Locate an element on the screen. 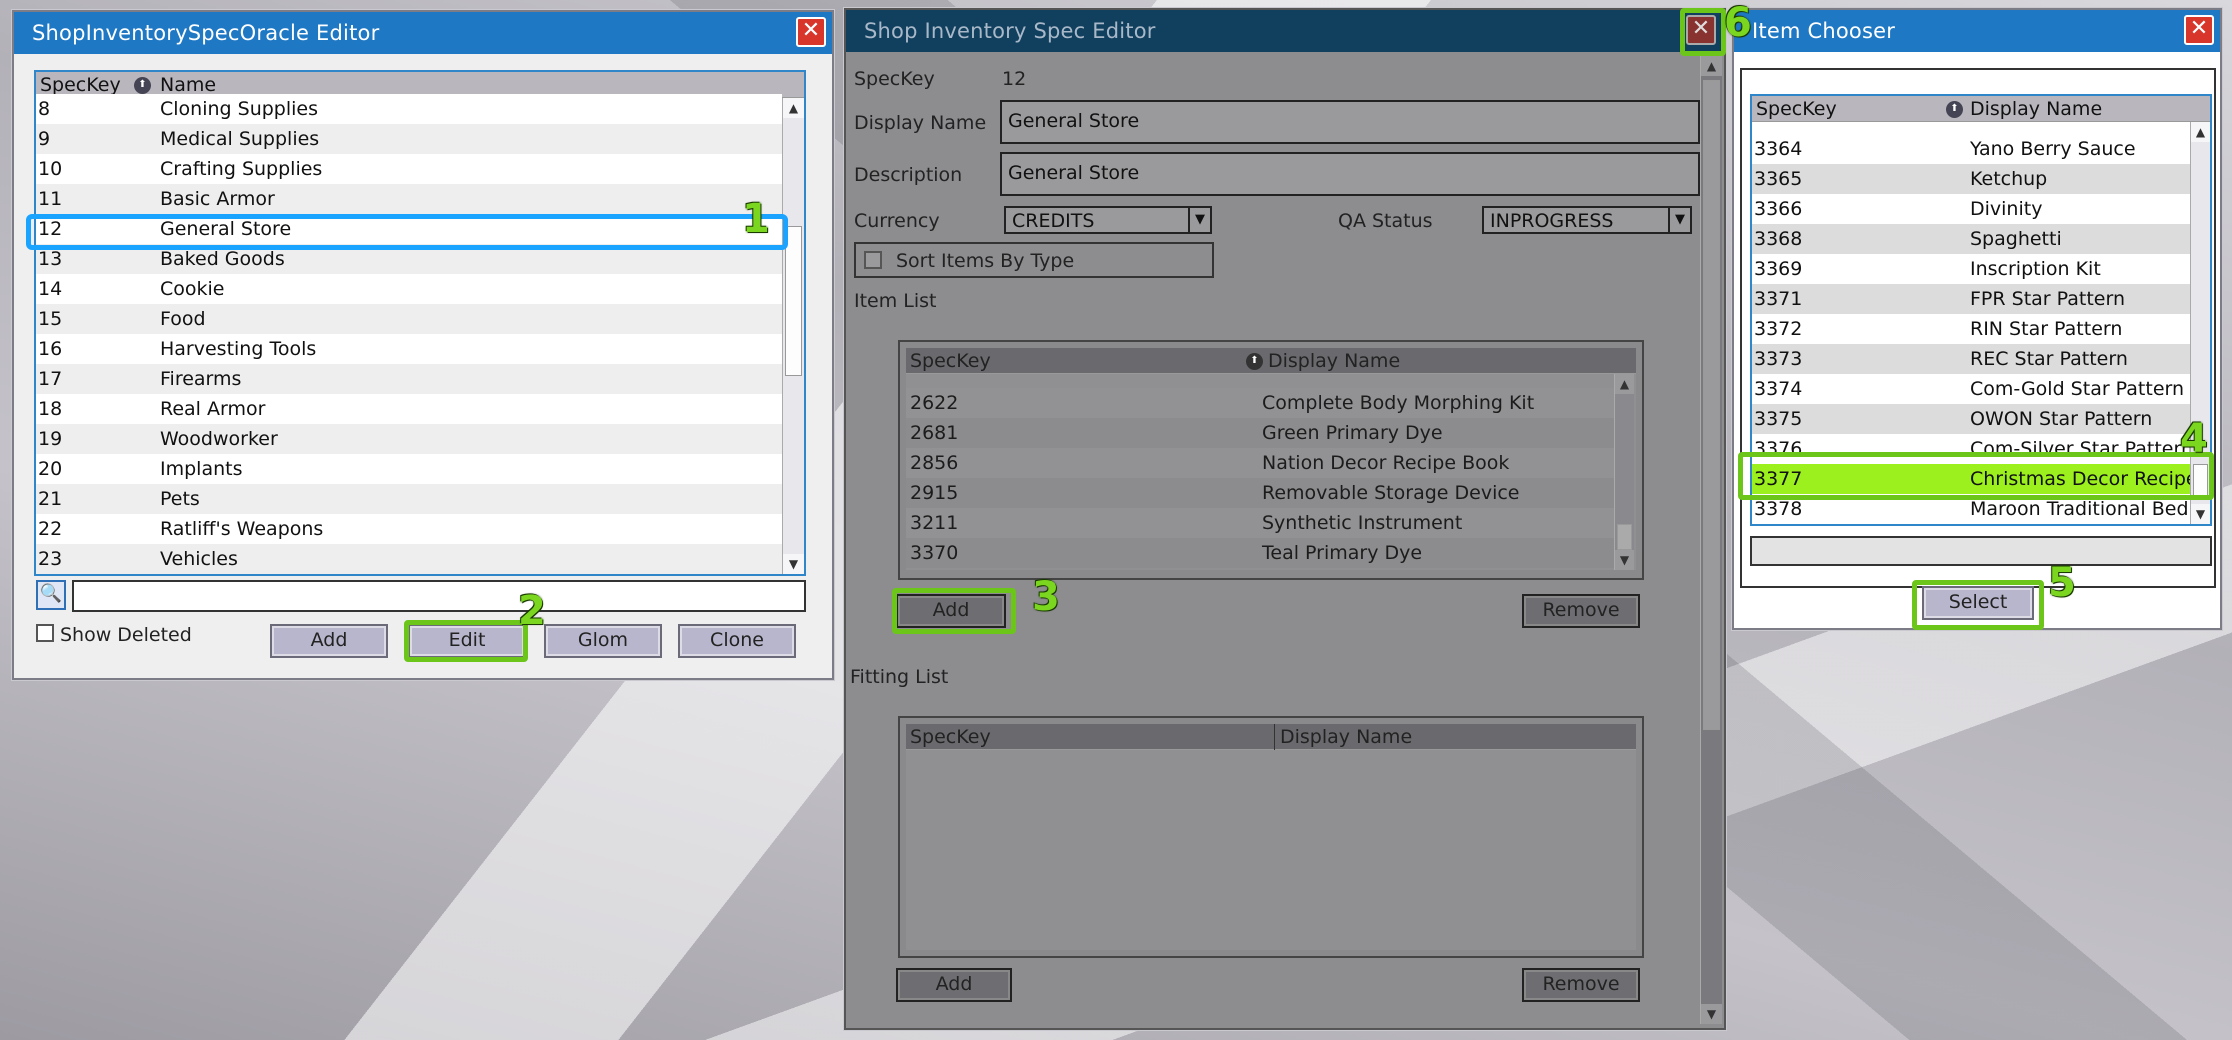 The image size is (2232, 1040). search-input is located at coordinates (439, 596).